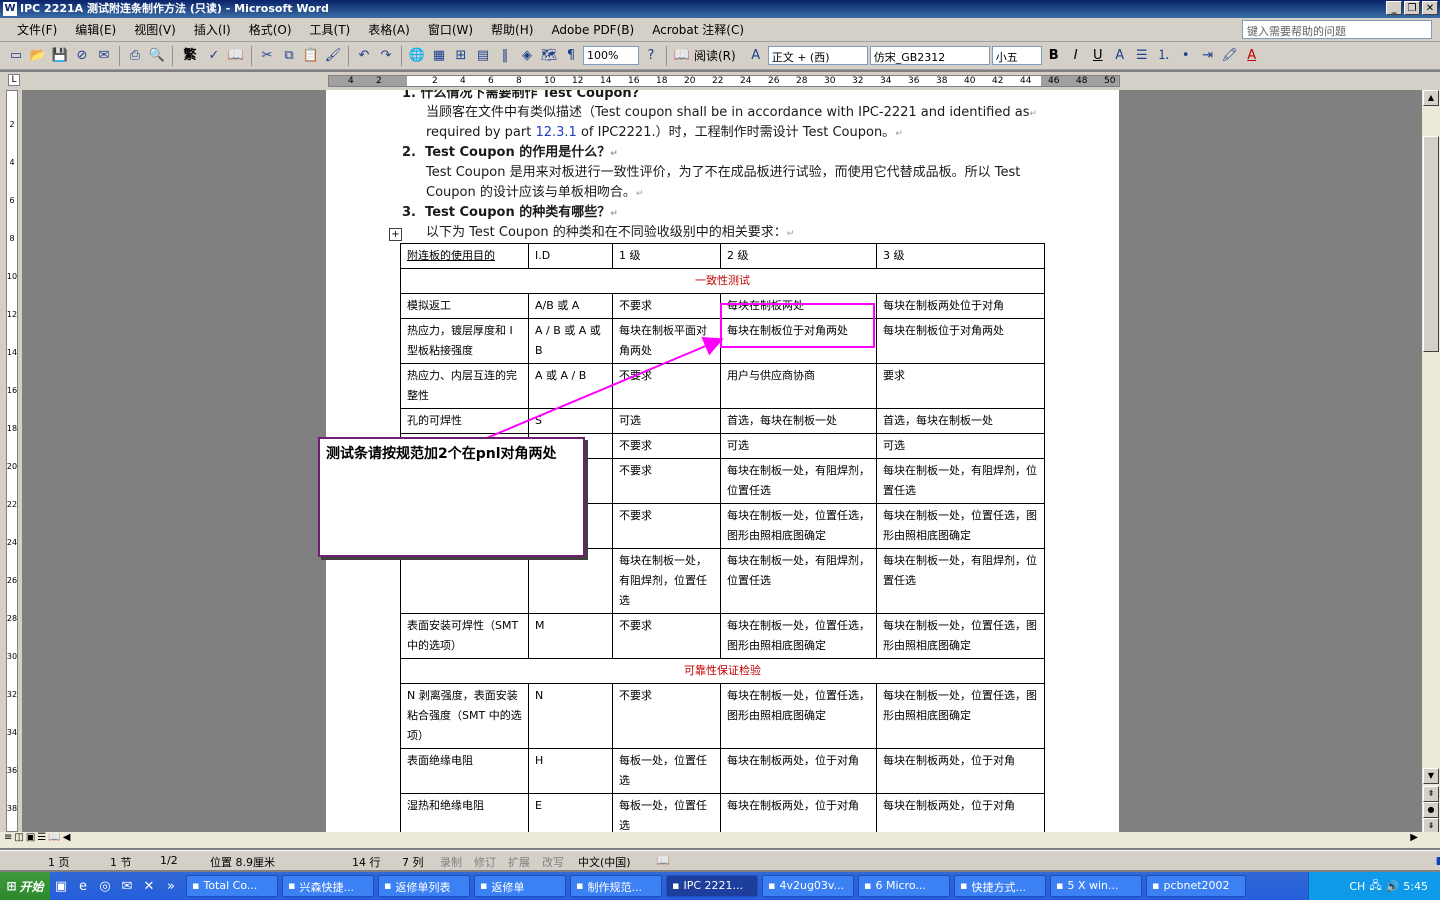 Image resolution: width=1440 pixels, height=900 pixels. What do you see at coordinates (1431, 776) in the screenshot?
I see `scroll-down-icon: ▼` at bounding box center [1431, 776].